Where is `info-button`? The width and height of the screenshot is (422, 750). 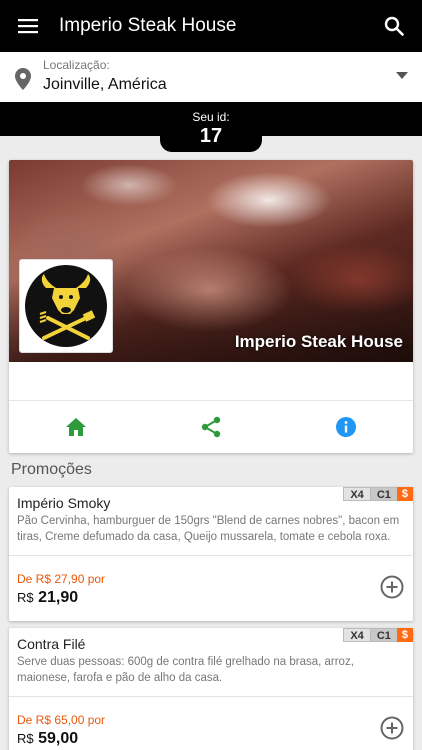 info-button is located at coordinates (345, 427).